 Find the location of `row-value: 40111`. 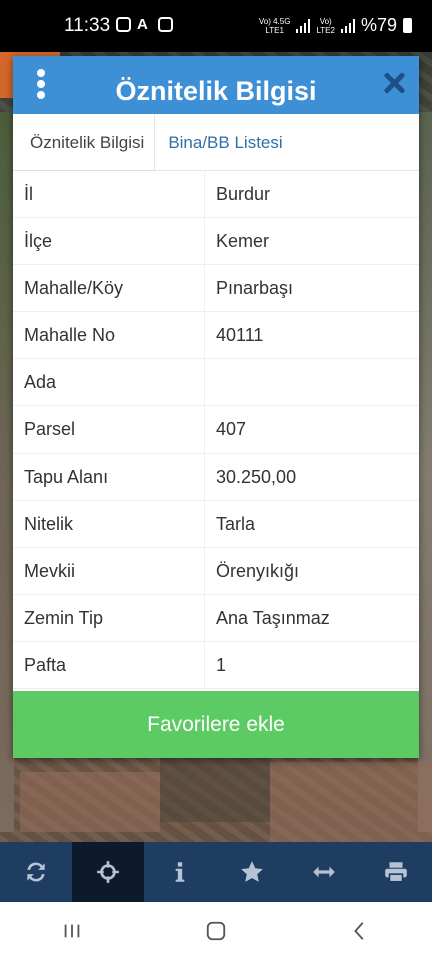

row-value: 40111 is located at coordinates (240, 335).